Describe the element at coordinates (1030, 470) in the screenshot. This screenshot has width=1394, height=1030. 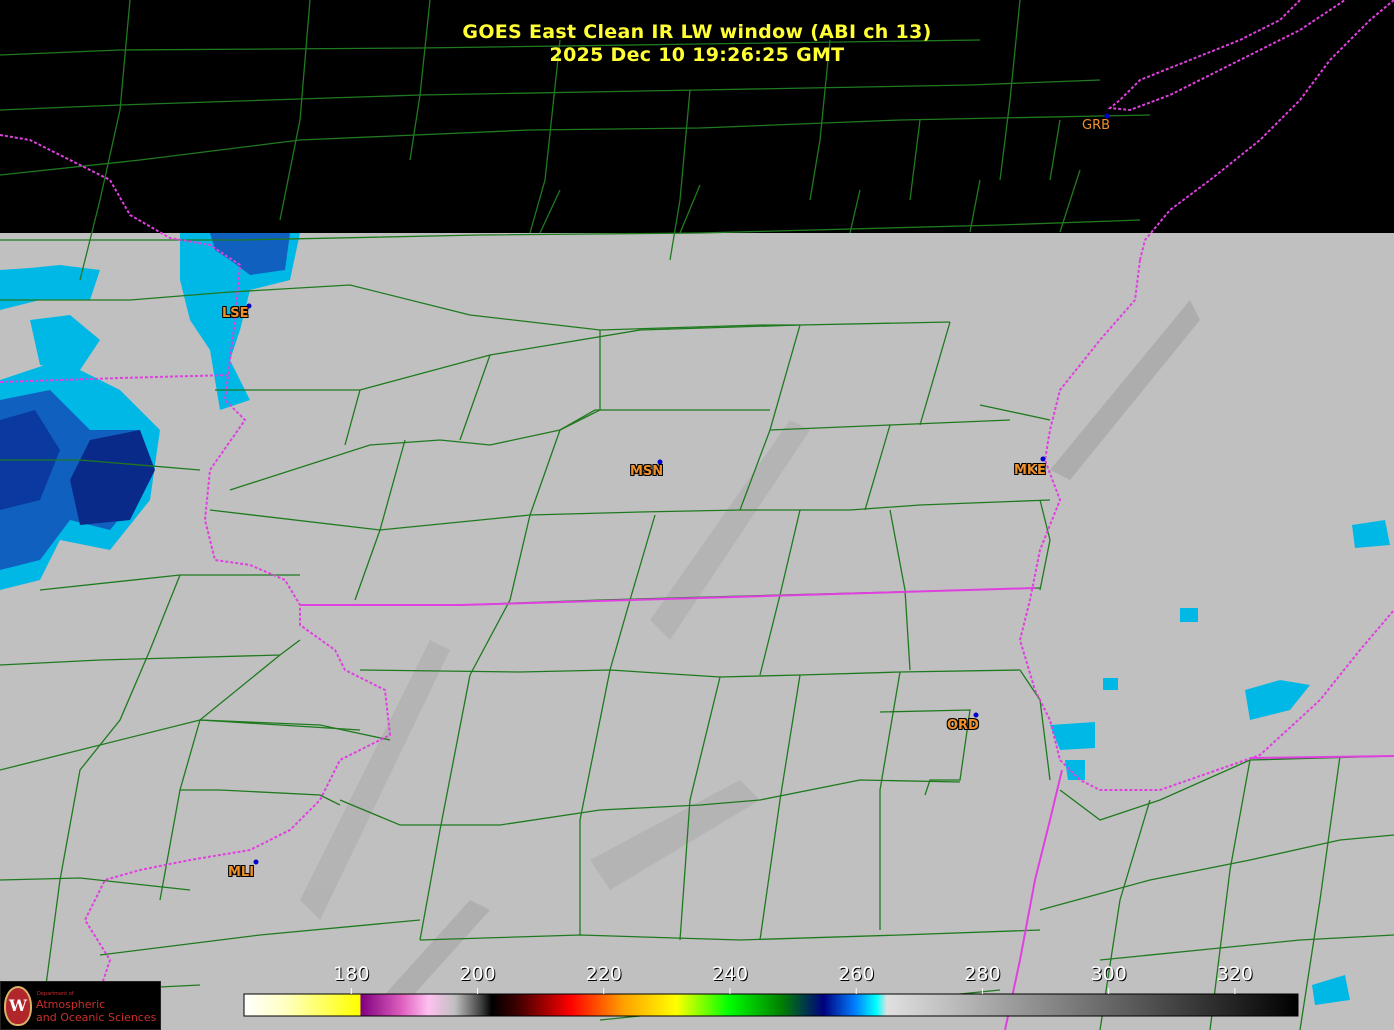
I see `station-label-mke: MKE` at that location.